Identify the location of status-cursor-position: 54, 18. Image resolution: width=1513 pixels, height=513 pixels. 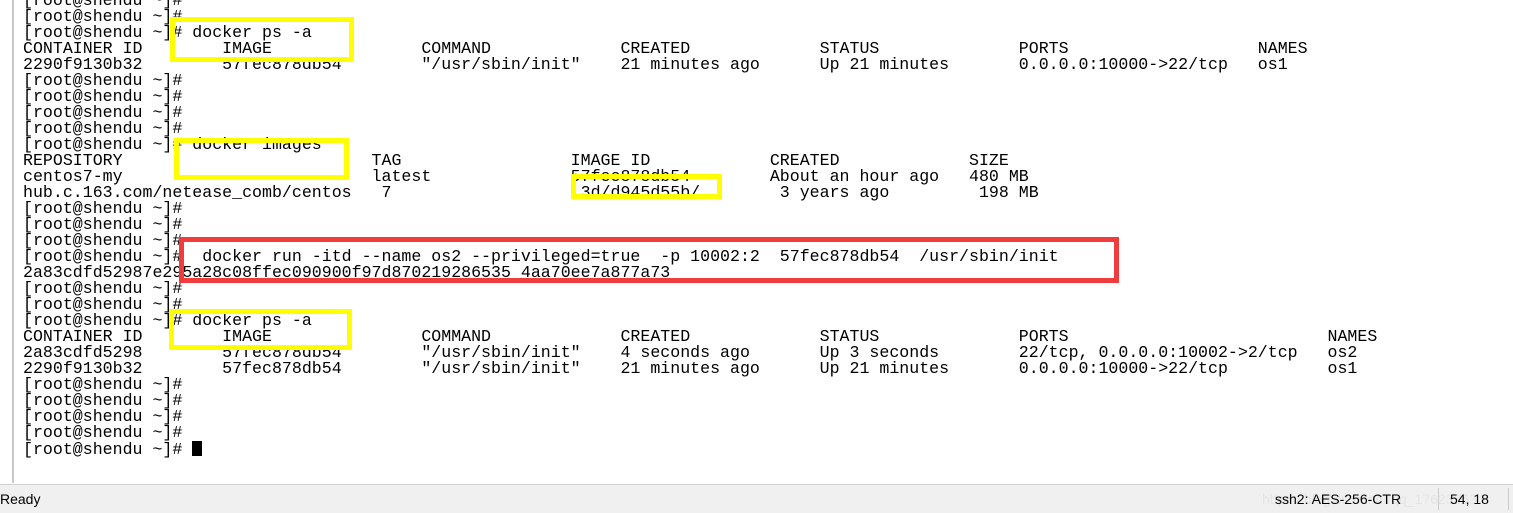
(1469, 499).